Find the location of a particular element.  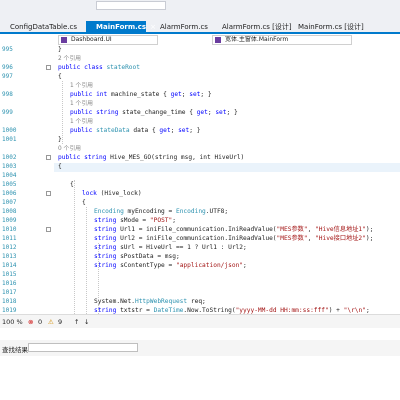

code-text: public stateData data { get; set; } is located at coordinates (135, 130).